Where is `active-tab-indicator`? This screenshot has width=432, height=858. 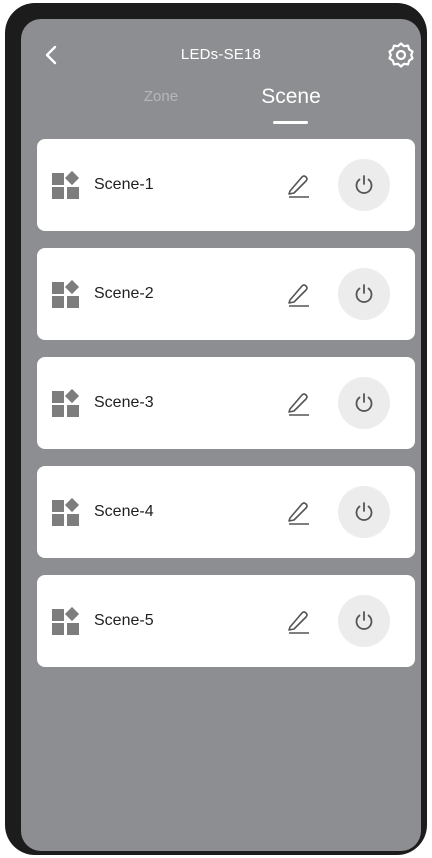 active-tab-indicator is located at coordinates (290, 122).